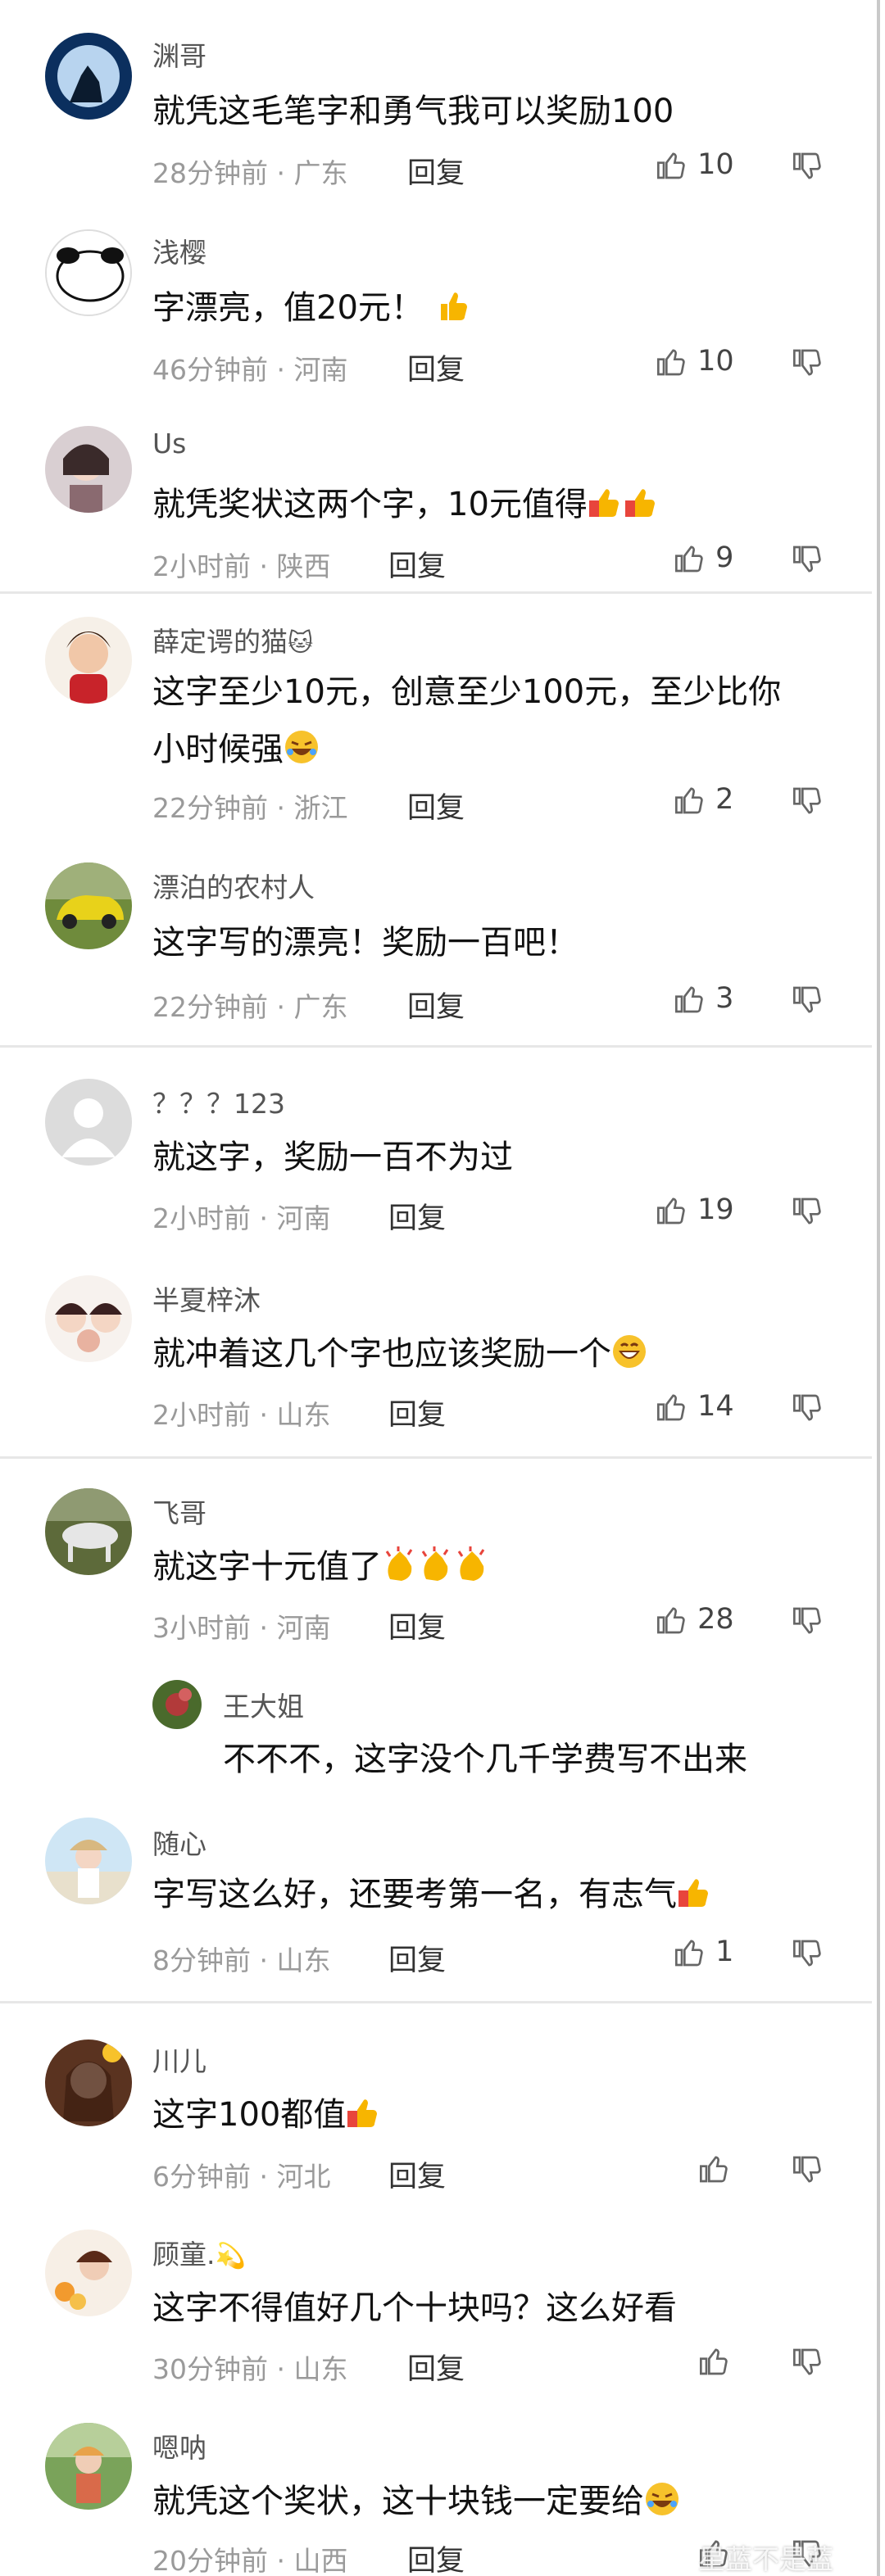 This screenshot has height=2576, width=885. Describe the element at coordinates (436, 98) in the screenshot. I see `comment-item: 渊哥 就凭这毛笔字和勇气我可以奖励100 28分钟前 · 广东 回复 10` at that location.